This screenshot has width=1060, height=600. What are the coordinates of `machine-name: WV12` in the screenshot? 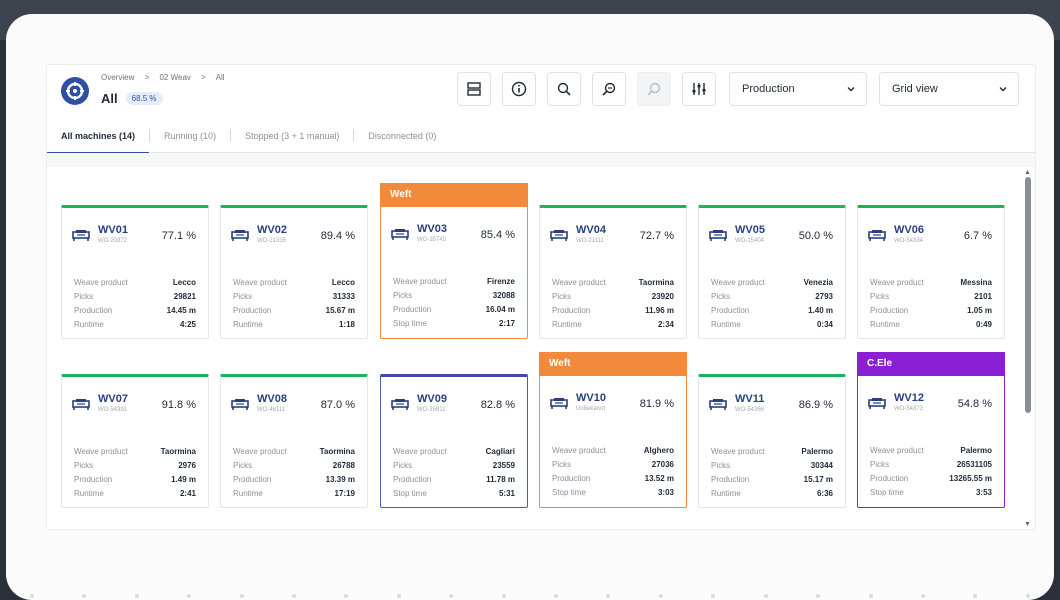 It's located at (909, 398).